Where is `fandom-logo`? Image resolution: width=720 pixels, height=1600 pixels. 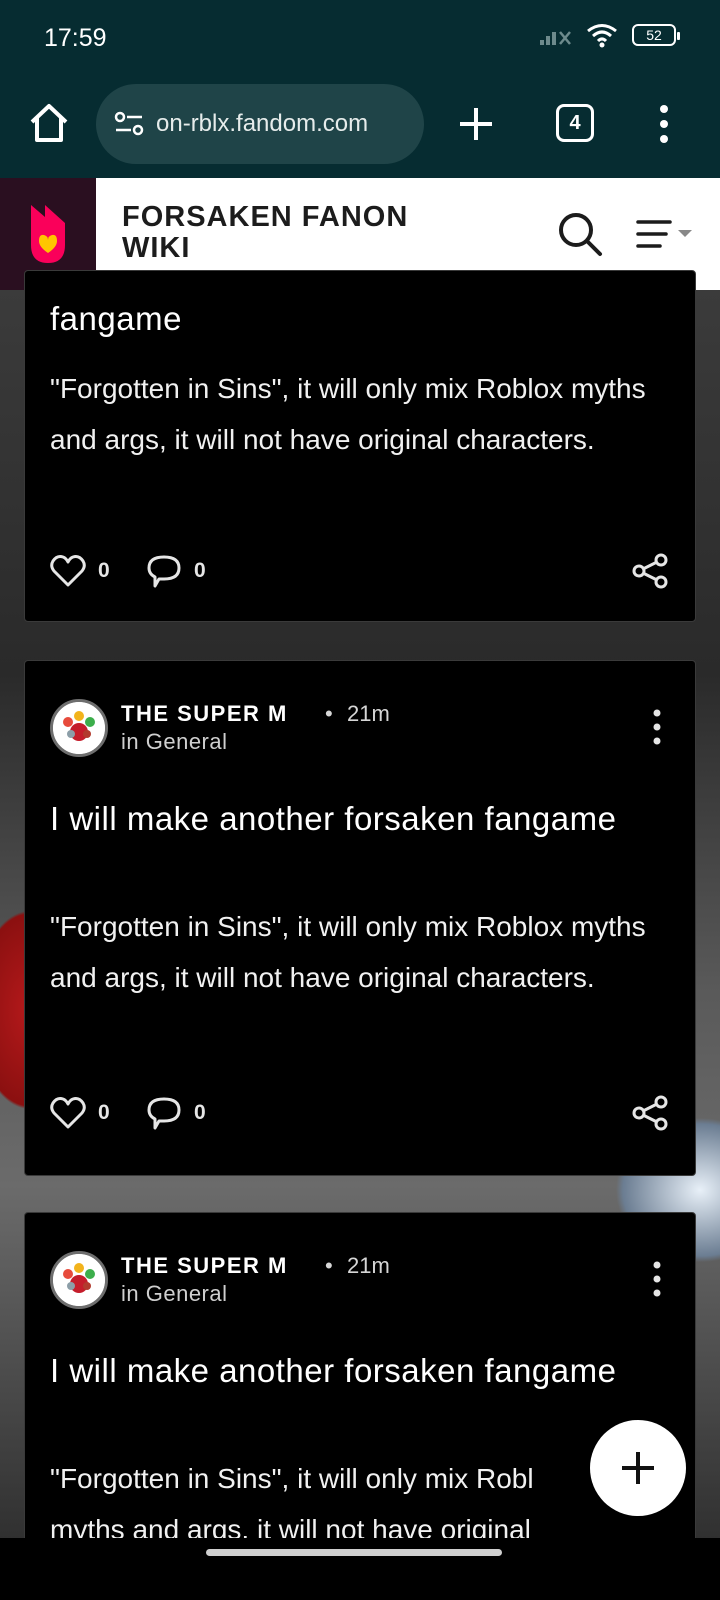 fandom-logo is located at coordinates (48, 234).